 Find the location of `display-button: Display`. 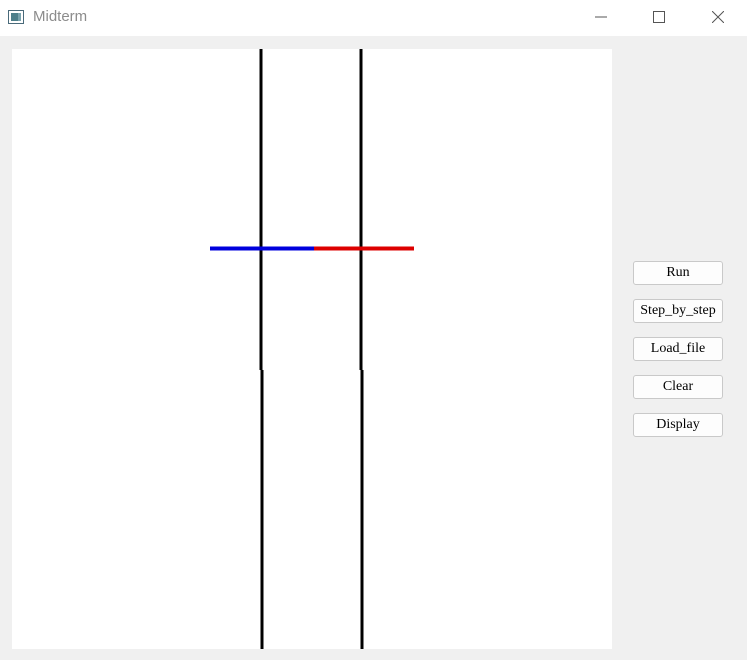

display-button: Display is located at coordinates (678, 425).